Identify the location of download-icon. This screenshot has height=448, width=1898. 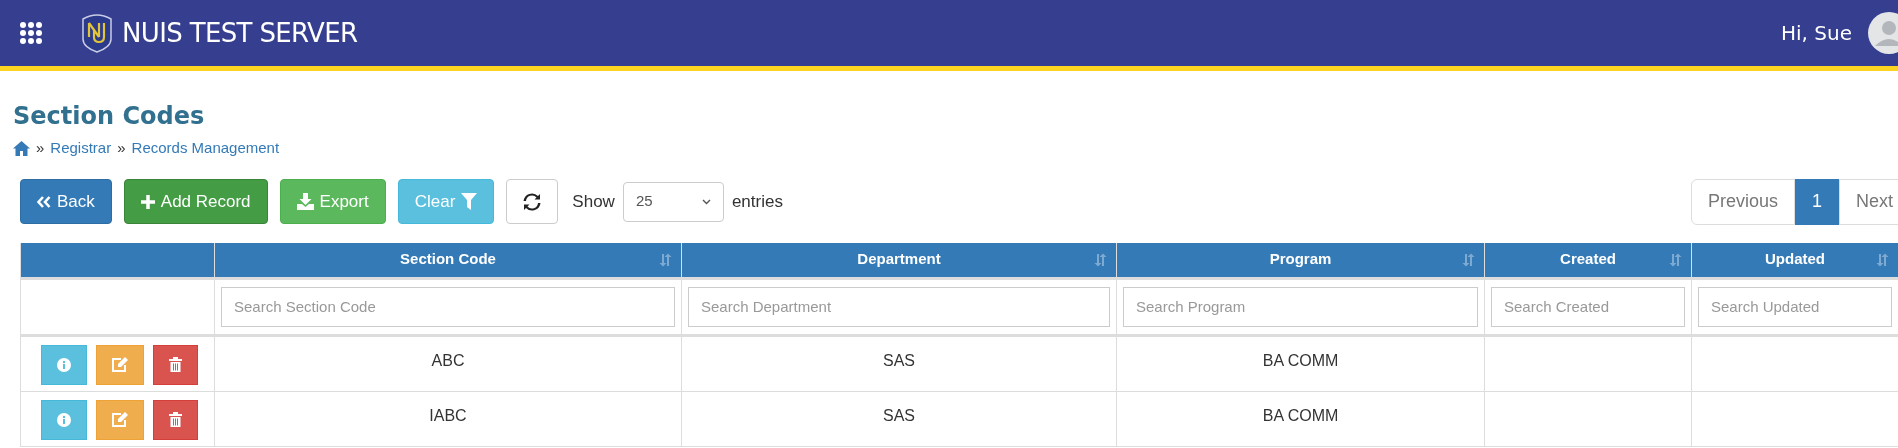
(305, 201).